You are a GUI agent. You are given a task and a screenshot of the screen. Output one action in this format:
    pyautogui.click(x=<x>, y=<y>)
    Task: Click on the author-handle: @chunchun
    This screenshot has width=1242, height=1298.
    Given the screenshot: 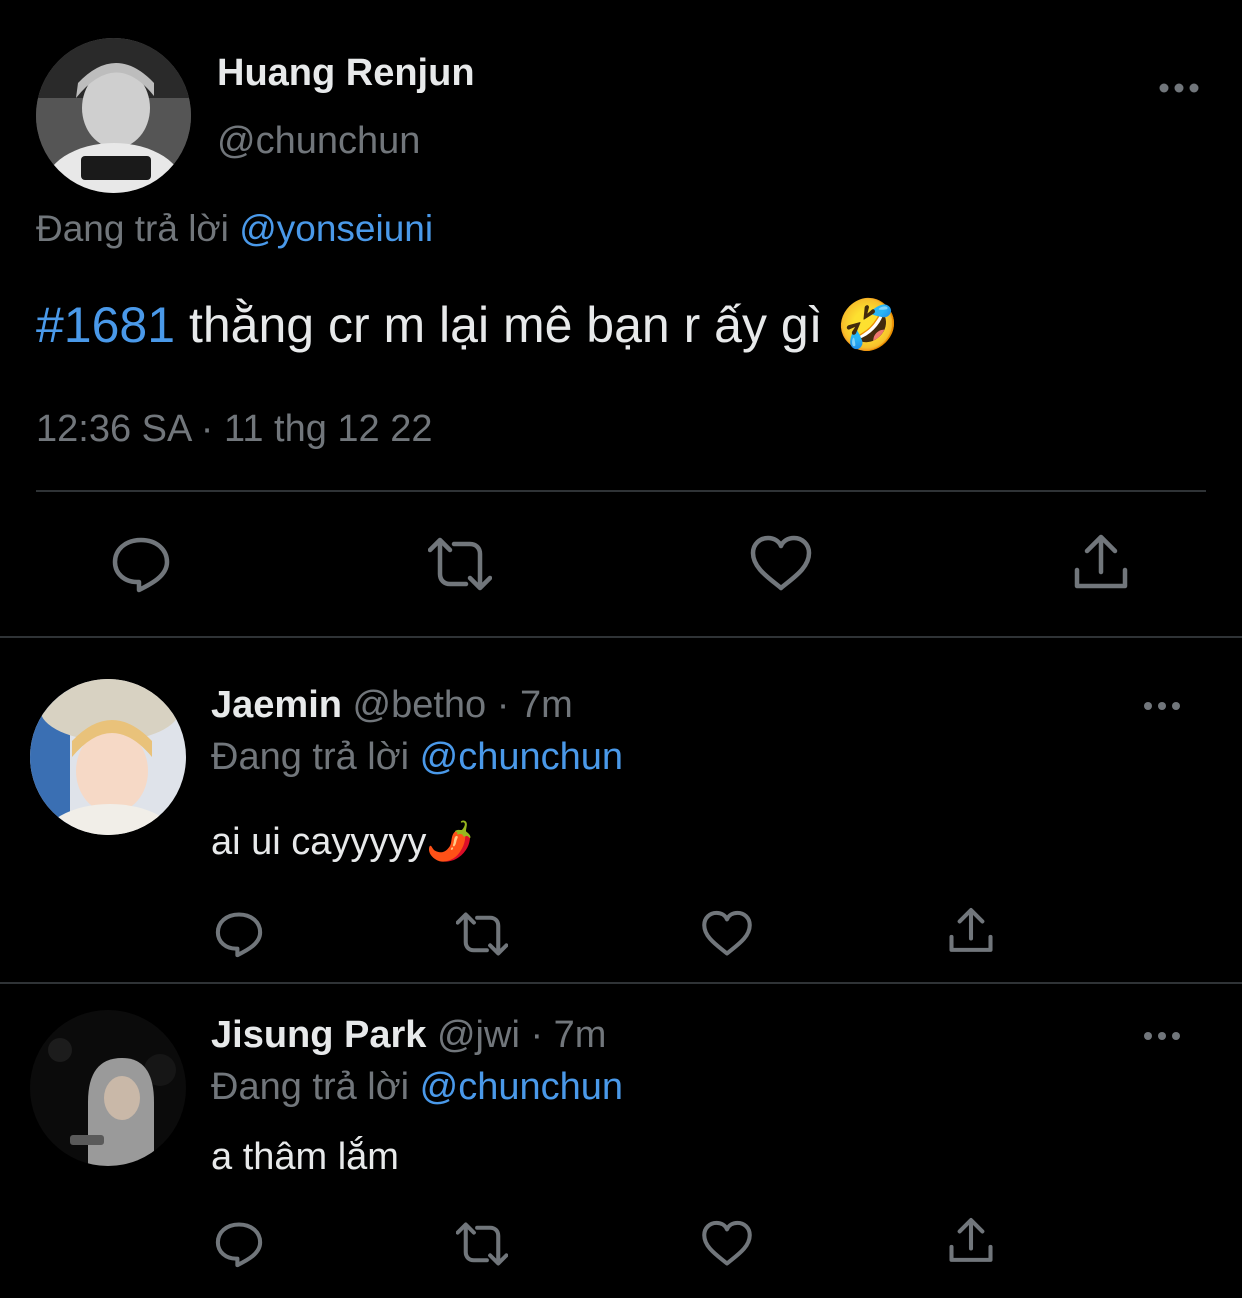 What is the action you would take?
    pyautogui.click(x=318, y=141)
    